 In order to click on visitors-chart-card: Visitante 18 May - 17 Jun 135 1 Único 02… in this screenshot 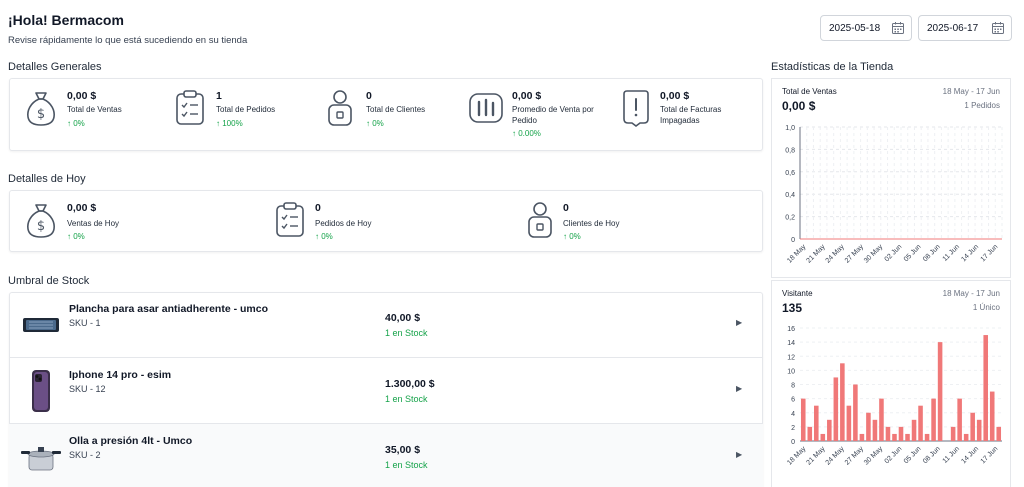, I will do `click(891, 383)`.